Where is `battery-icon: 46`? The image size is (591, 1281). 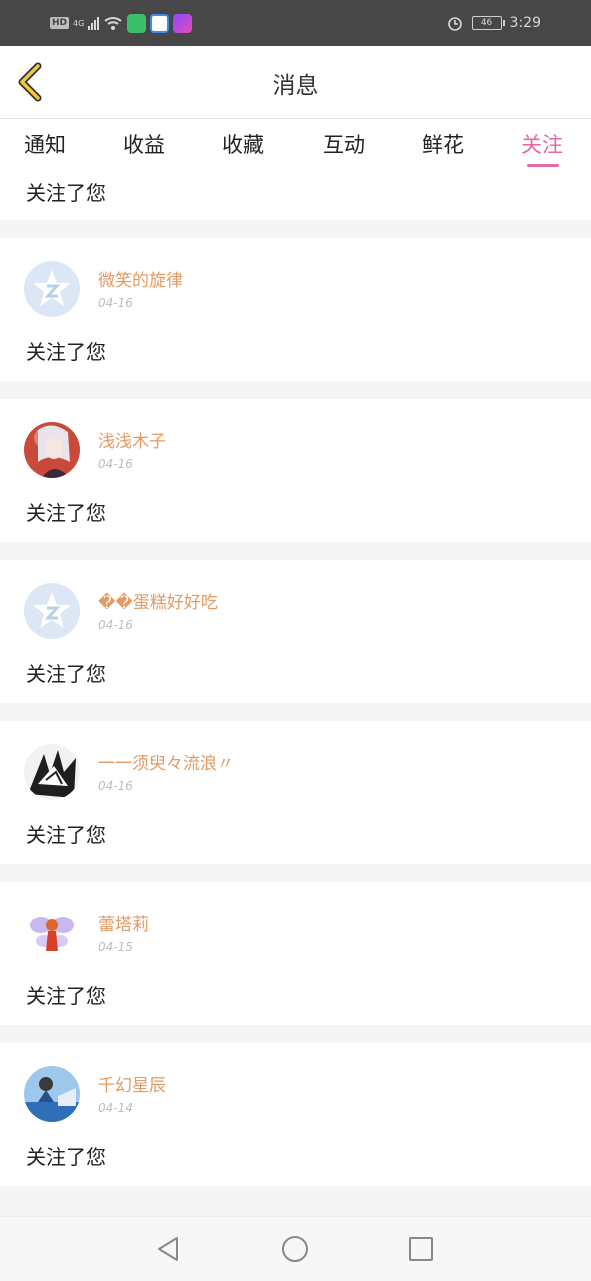 battery-icon: 46 is located at coordinates (488, 23).